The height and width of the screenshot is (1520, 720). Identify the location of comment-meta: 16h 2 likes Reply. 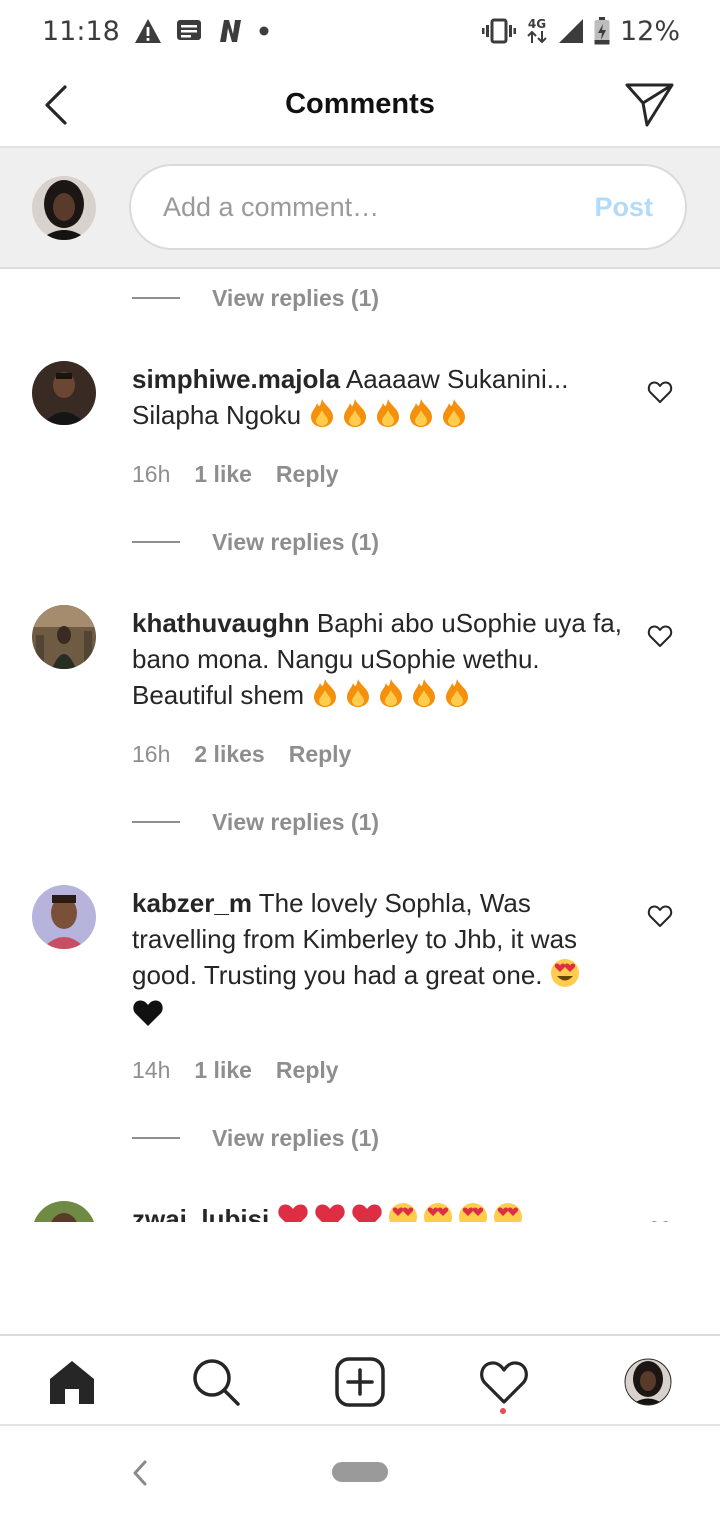
(241, 754).